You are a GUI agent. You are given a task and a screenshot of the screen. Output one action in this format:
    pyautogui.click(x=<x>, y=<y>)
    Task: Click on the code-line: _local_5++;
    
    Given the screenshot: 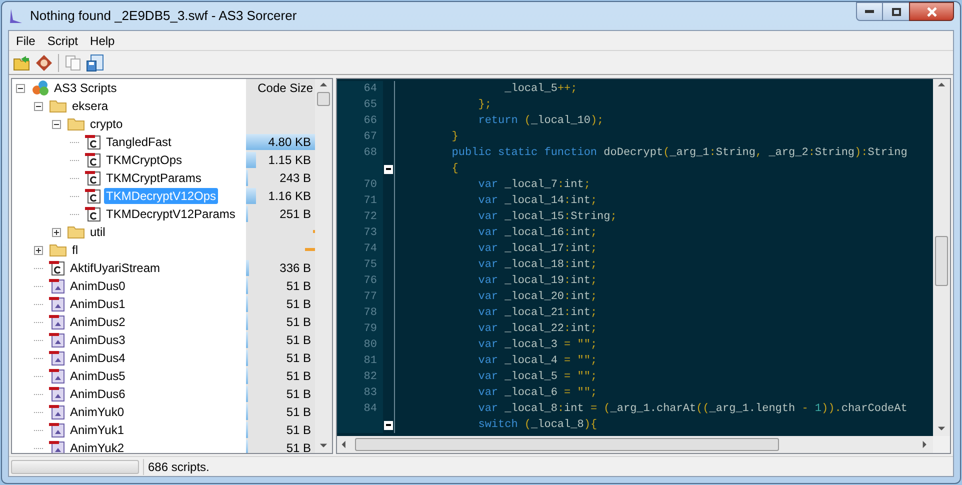 What is the action you would take?
    pyautogui.click(x=541, y=89)
    